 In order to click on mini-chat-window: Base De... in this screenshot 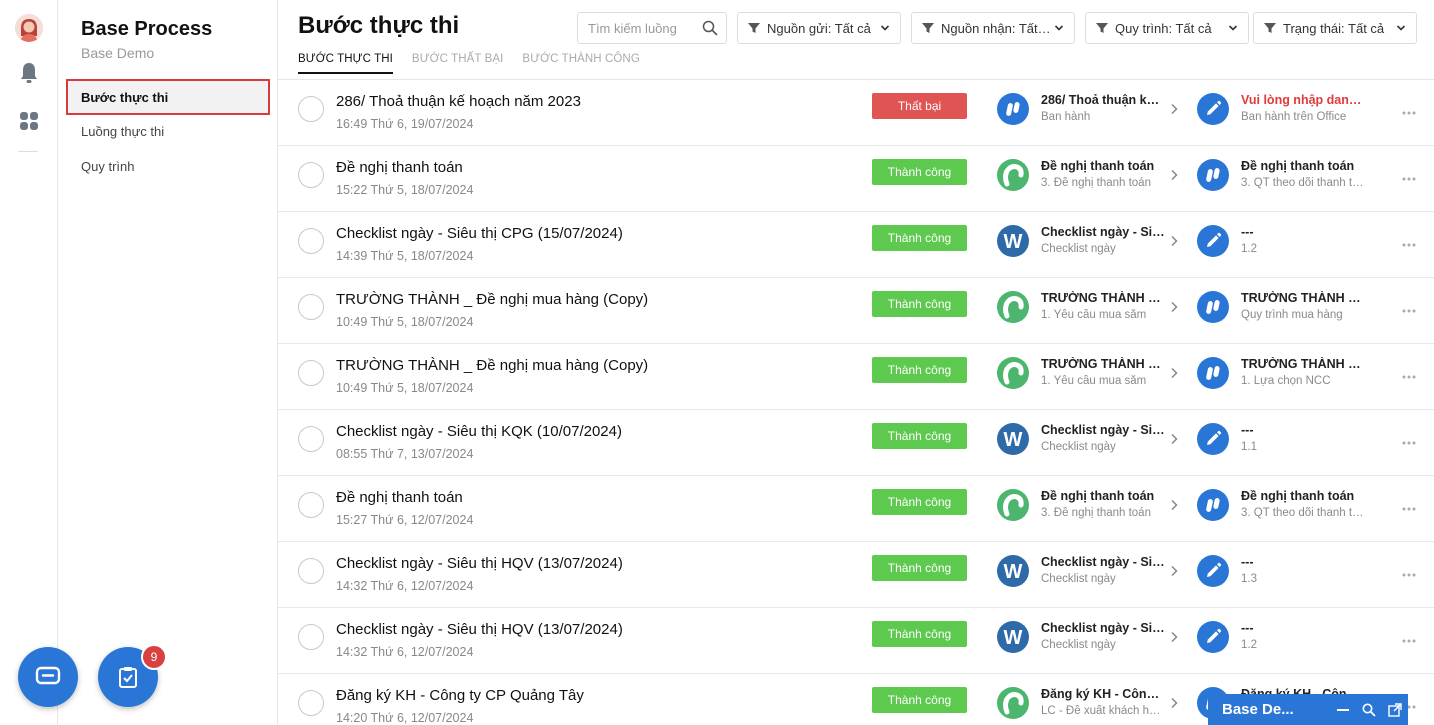, I will do `click(1308, 709)`.